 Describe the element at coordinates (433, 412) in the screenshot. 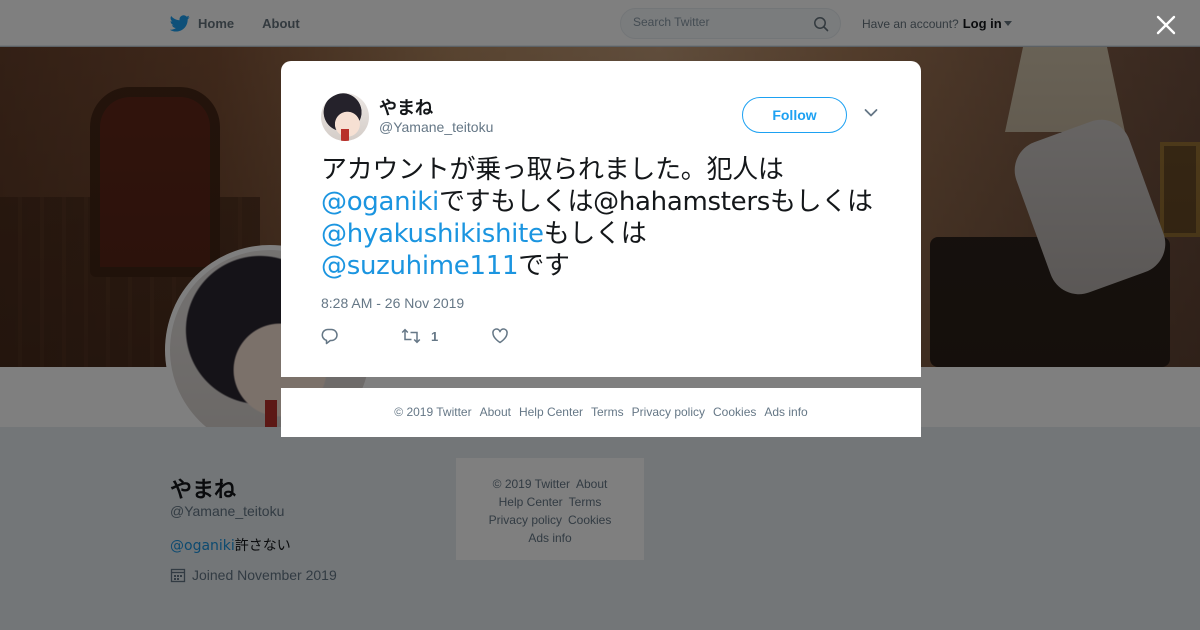

I see `footer-copyright: © 2019 Twitter` at that location.